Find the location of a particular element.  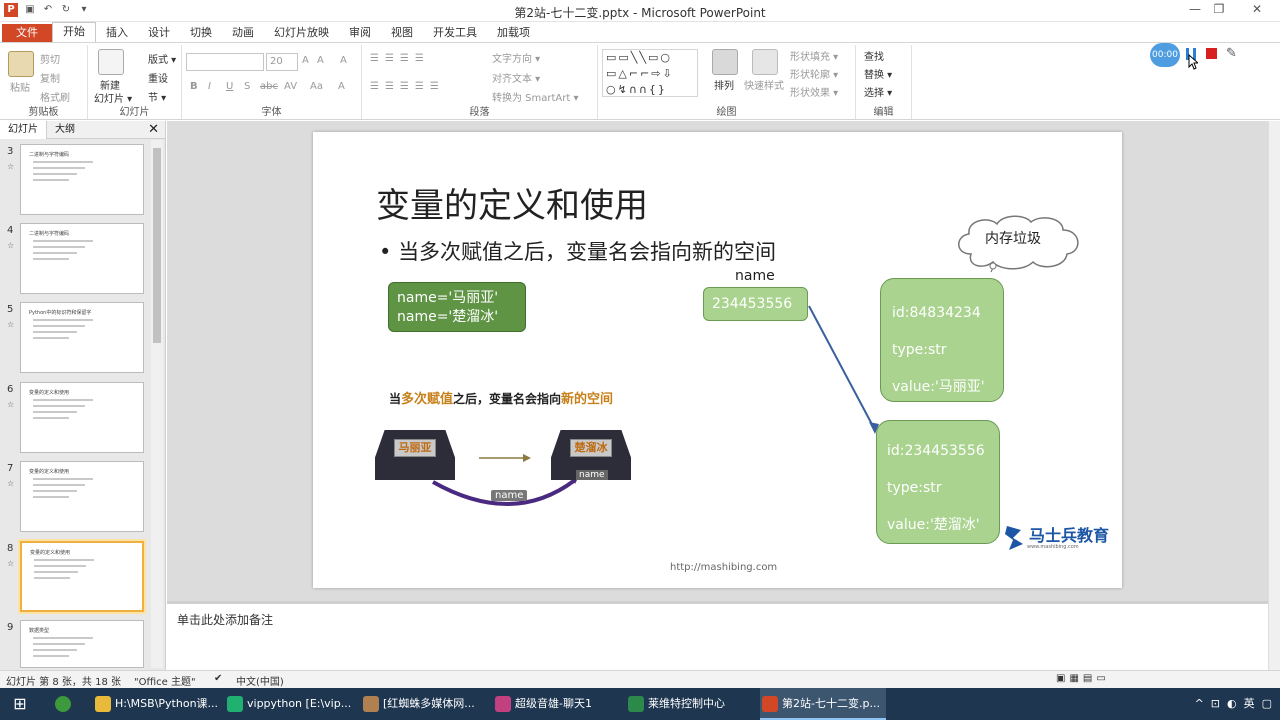

panel-scroll-thumb is located at coordinates (157, 245).